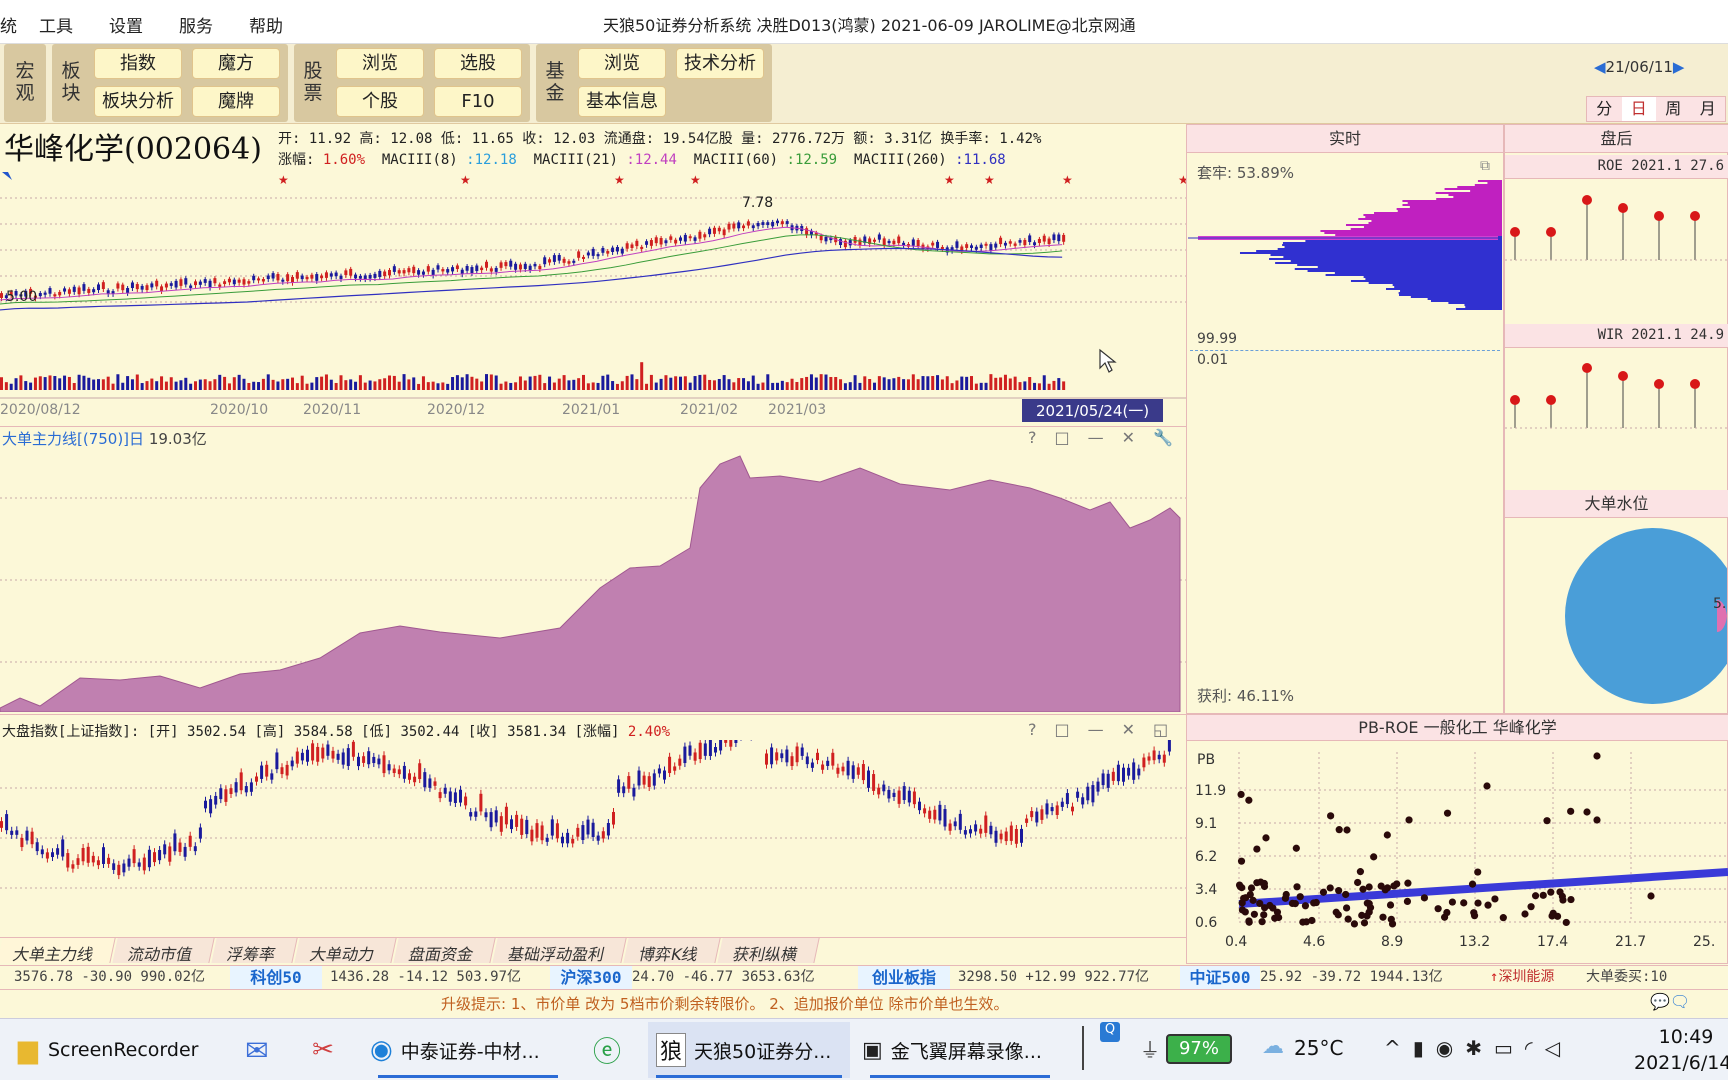  Describe the element at coordinates (1686, 1037) in the screenshot. I see `clock-time: 10:49` at that location.